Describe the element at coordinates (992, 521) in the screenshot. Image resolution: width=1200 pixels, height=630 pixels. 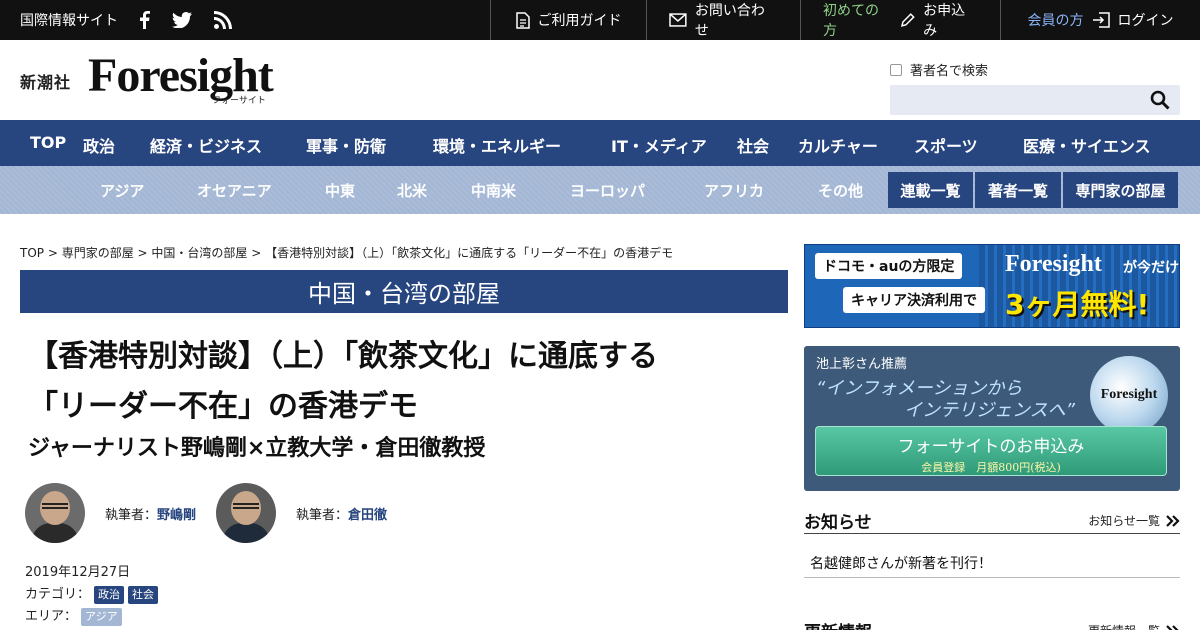
I see `notice-header: お知らせ お知らせ一覧` at that location.